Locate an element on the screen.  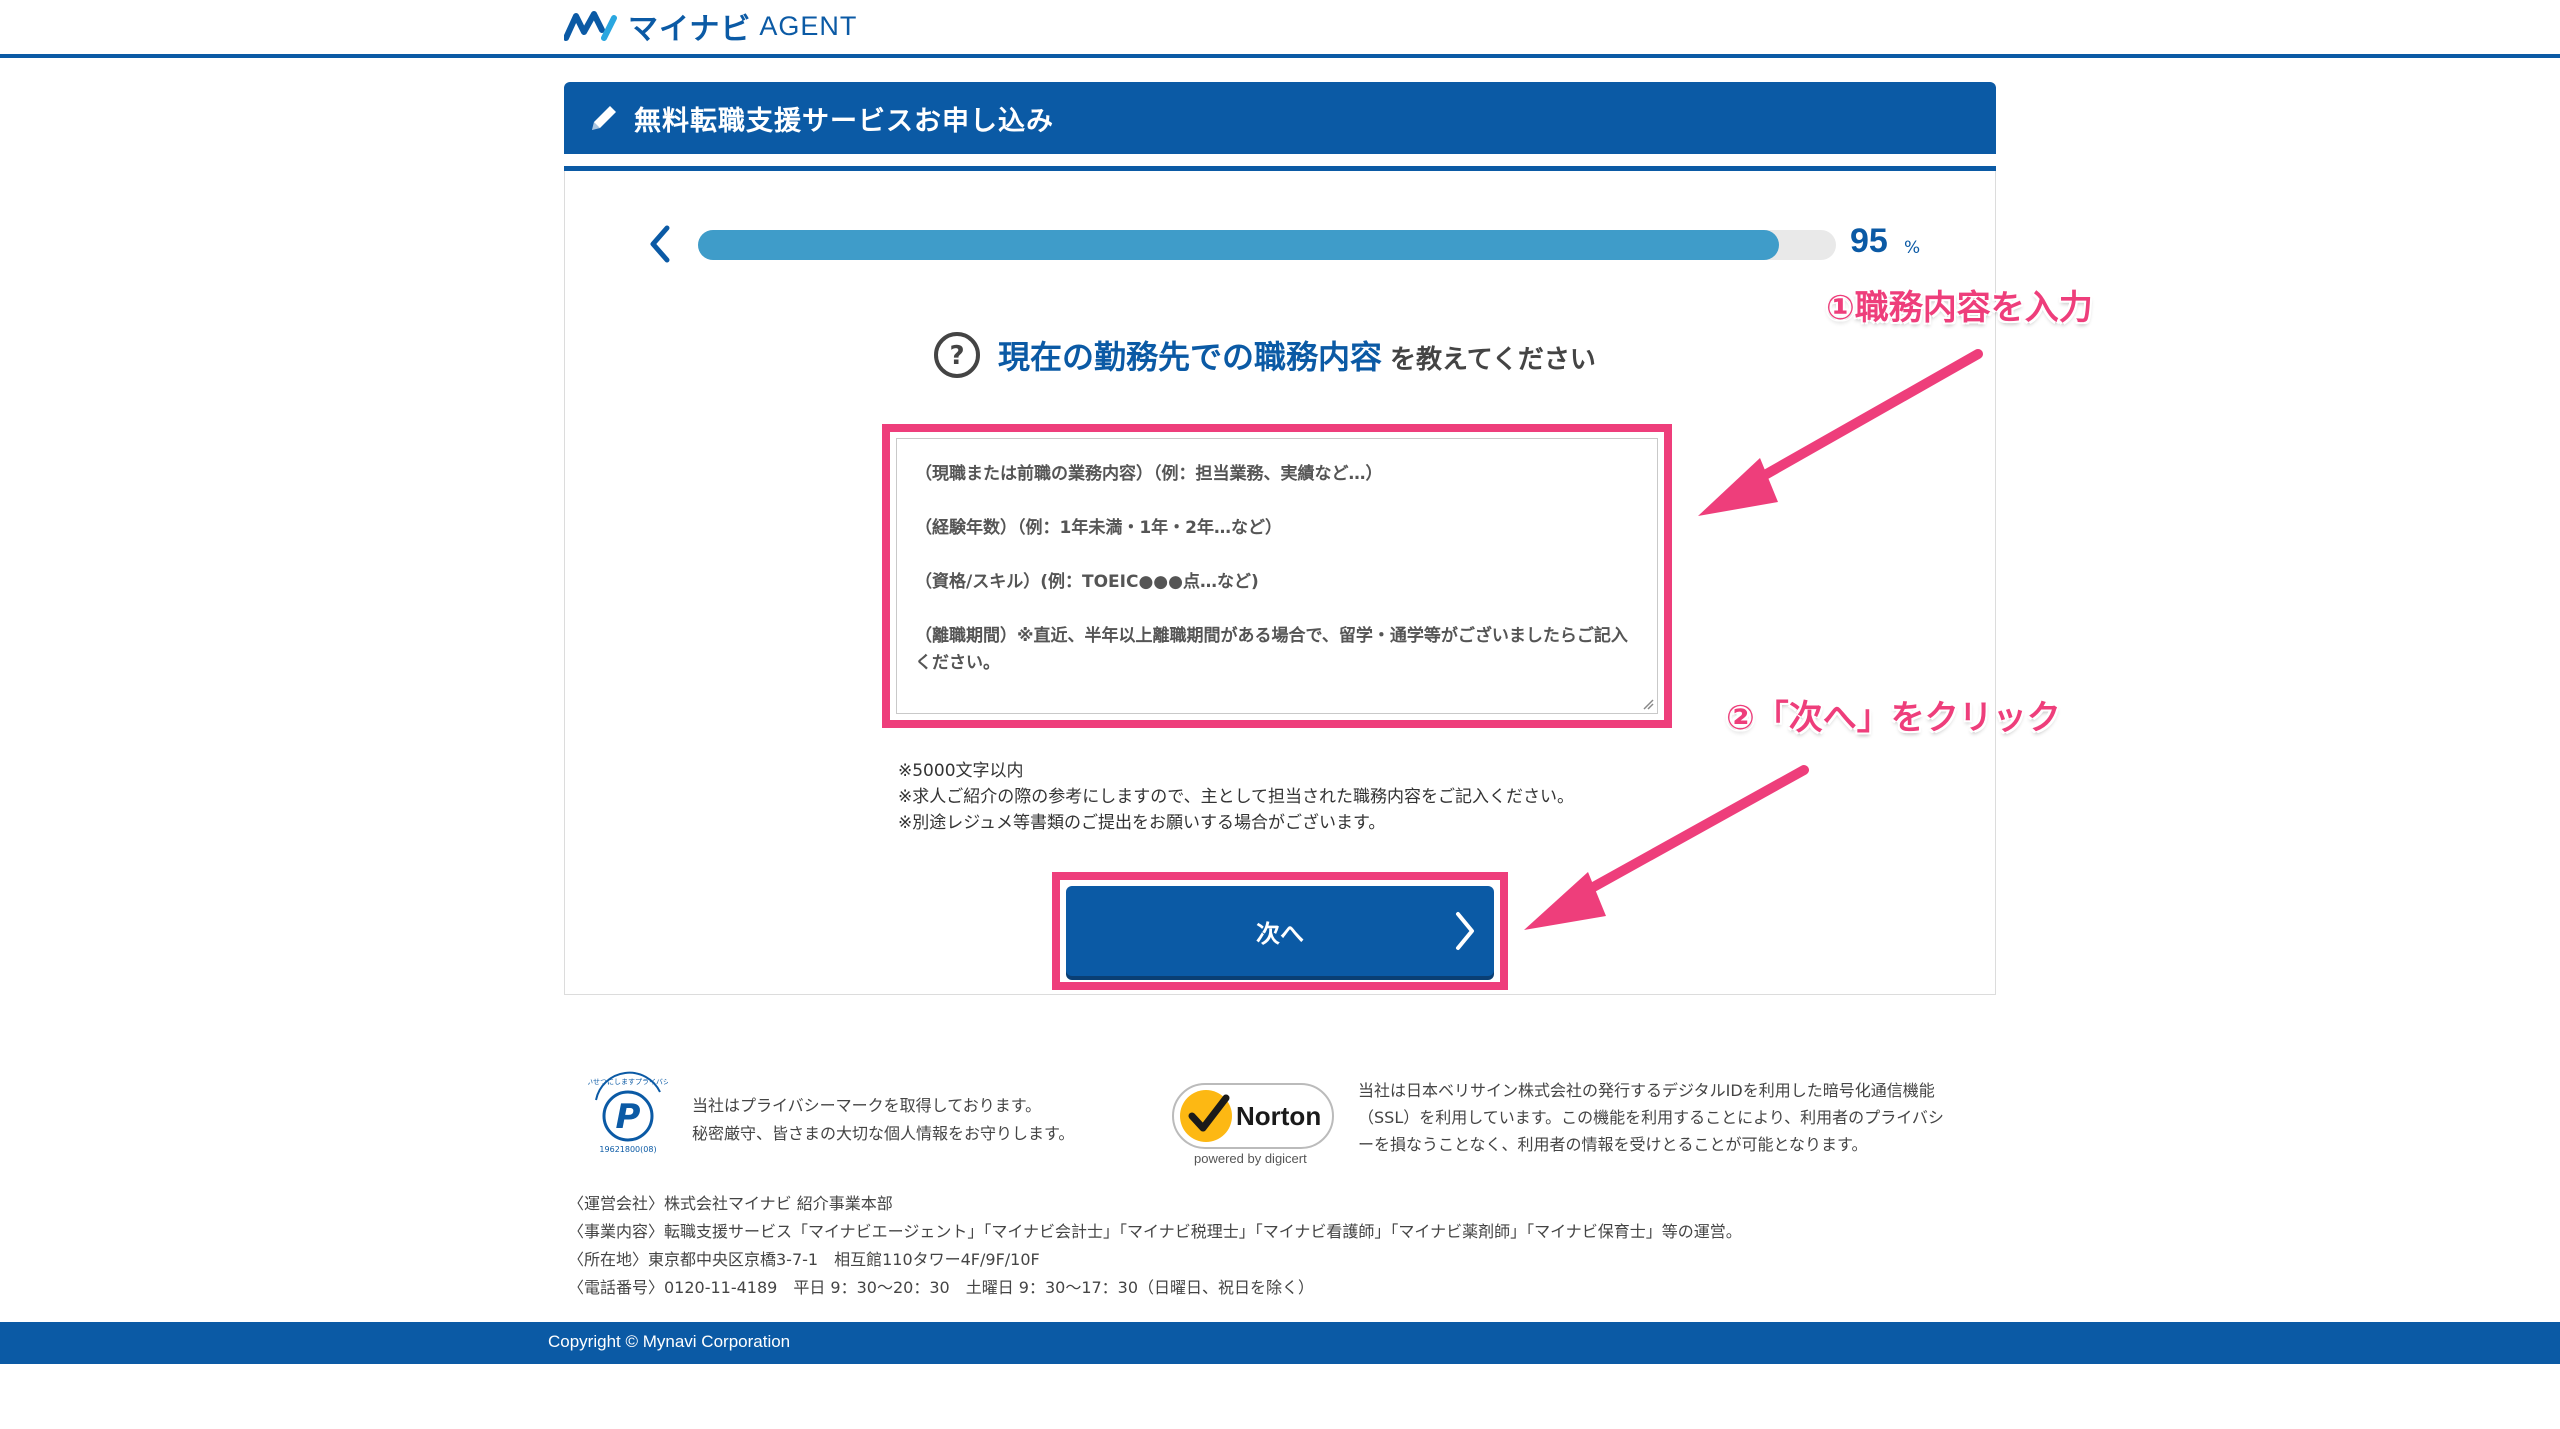
next-button: 次へ is located at coordinates (1280, 931).